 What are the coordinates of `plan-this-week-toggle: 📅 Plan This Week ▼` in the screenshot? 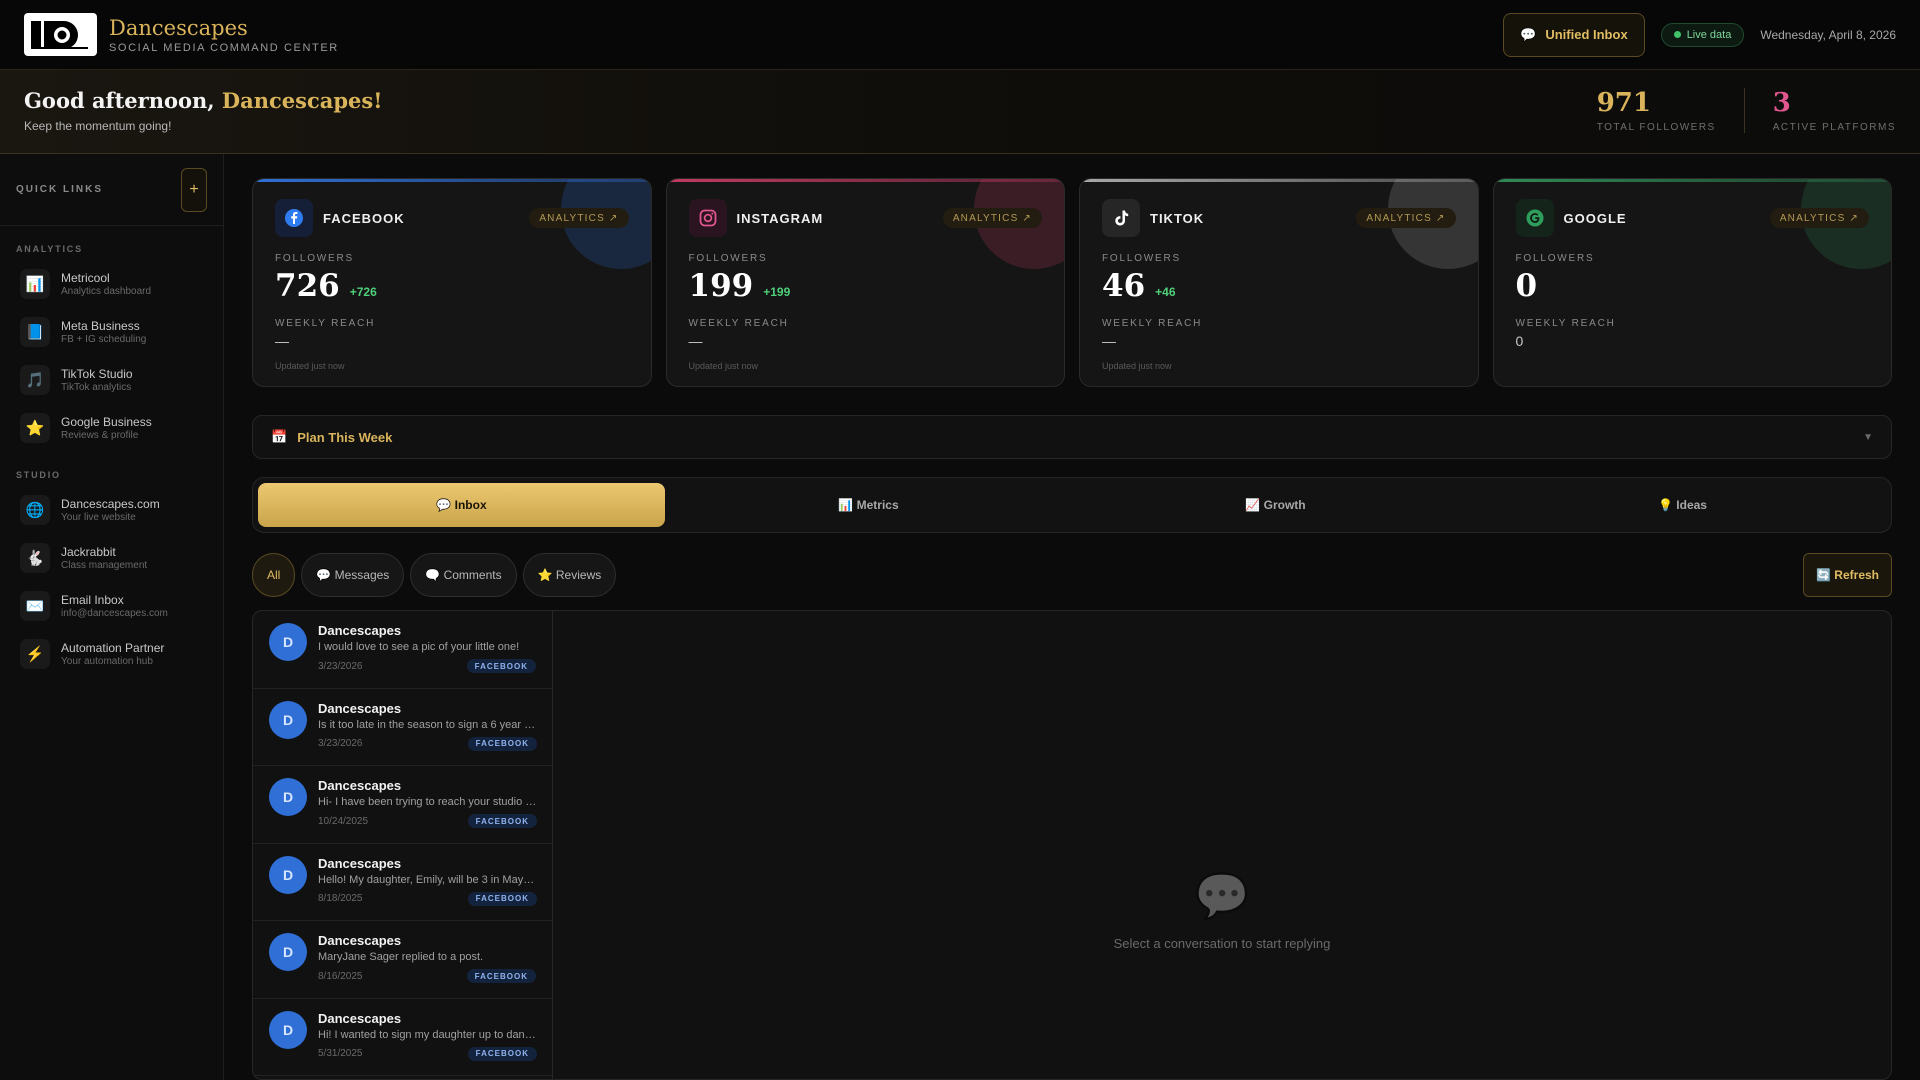 It's located at (1072, 437).